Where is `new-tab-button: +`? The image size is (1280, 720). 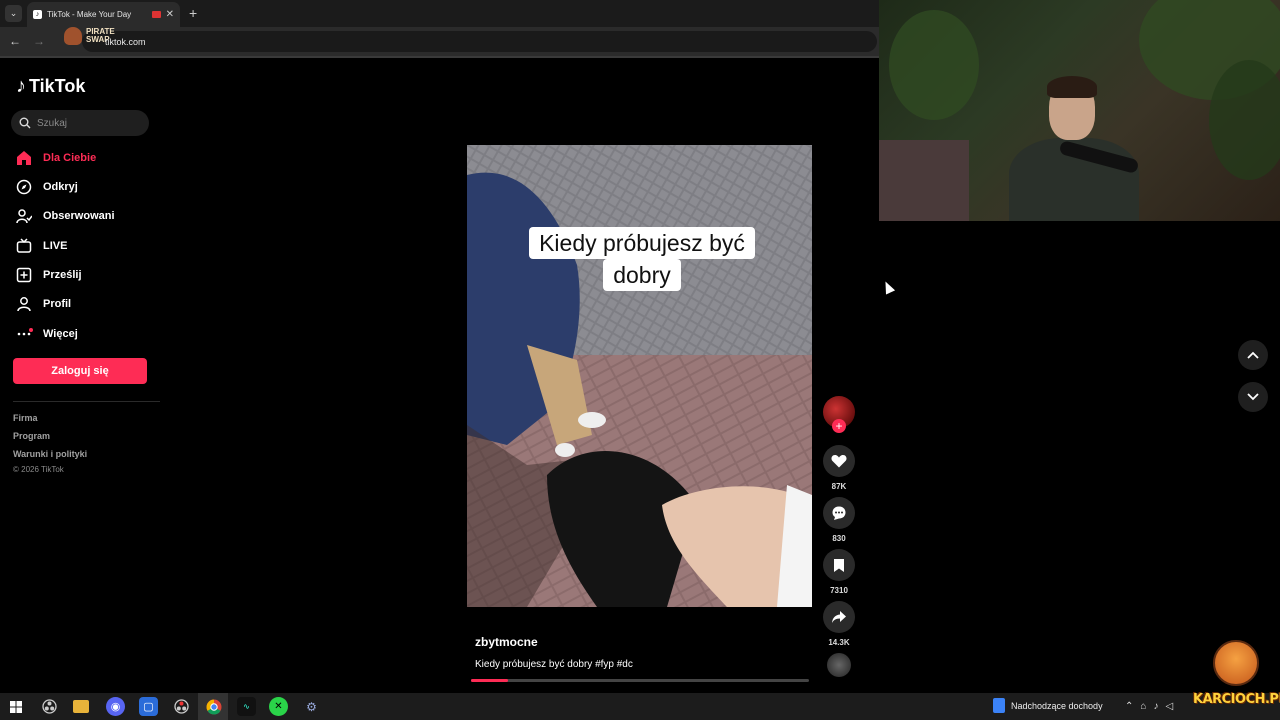 new-tab-button: + is located at coordinates (193, 13).